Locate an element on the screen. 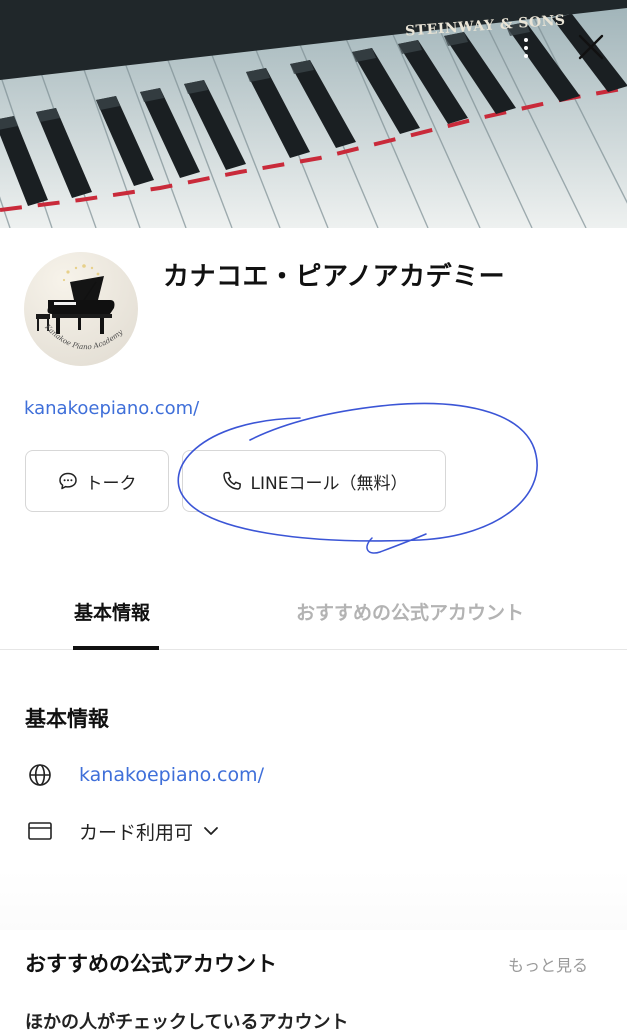 This screenshot has height=1034, width=627. recommended-subtitle: ほかの人がチェックしているアカウント is located at coordinates (187, 1022).